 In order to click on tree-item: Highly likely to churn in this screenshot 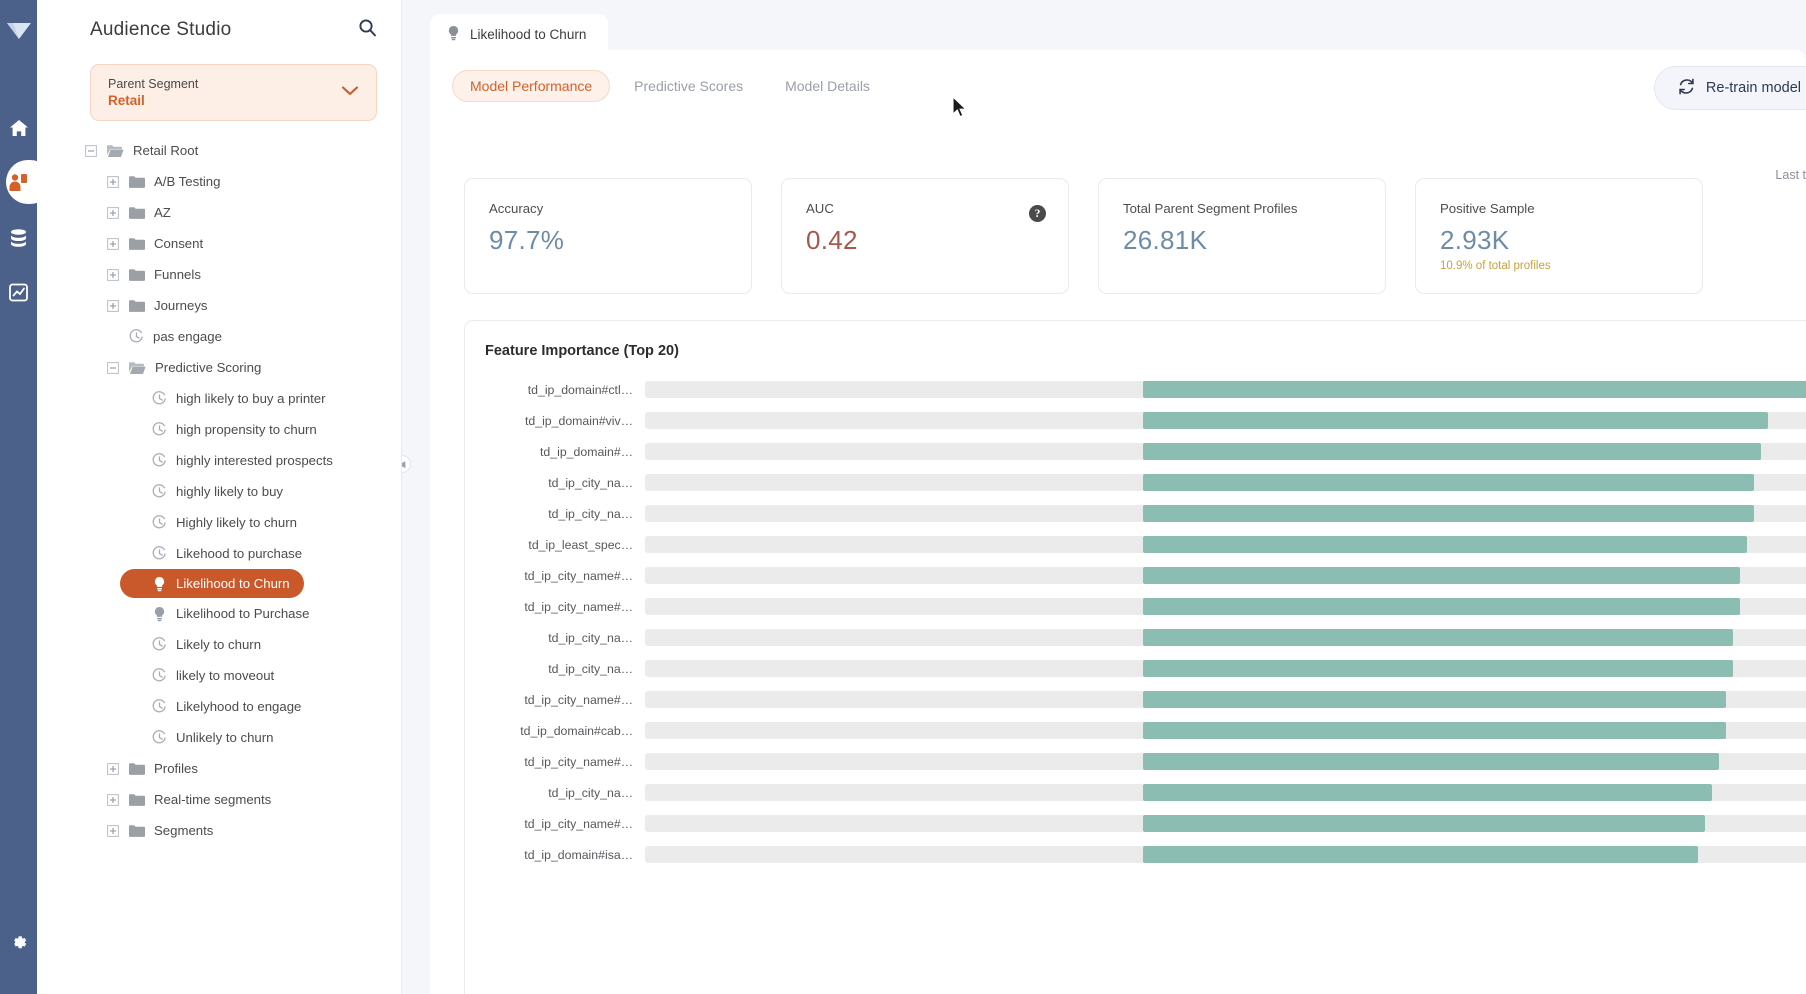, I will do `click(260, 522)`.